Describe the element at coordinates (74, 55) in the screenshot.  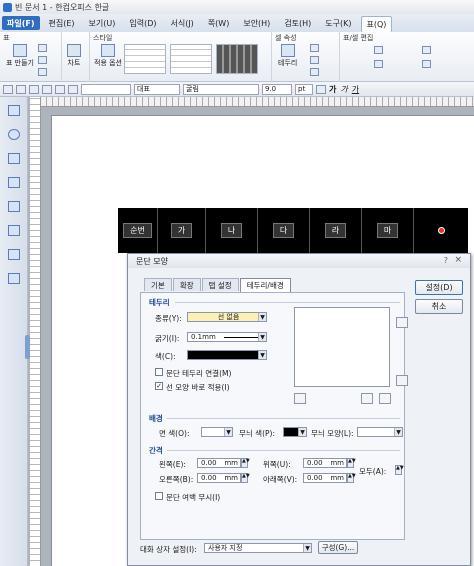
I see `chart-button: 차트` at that location.